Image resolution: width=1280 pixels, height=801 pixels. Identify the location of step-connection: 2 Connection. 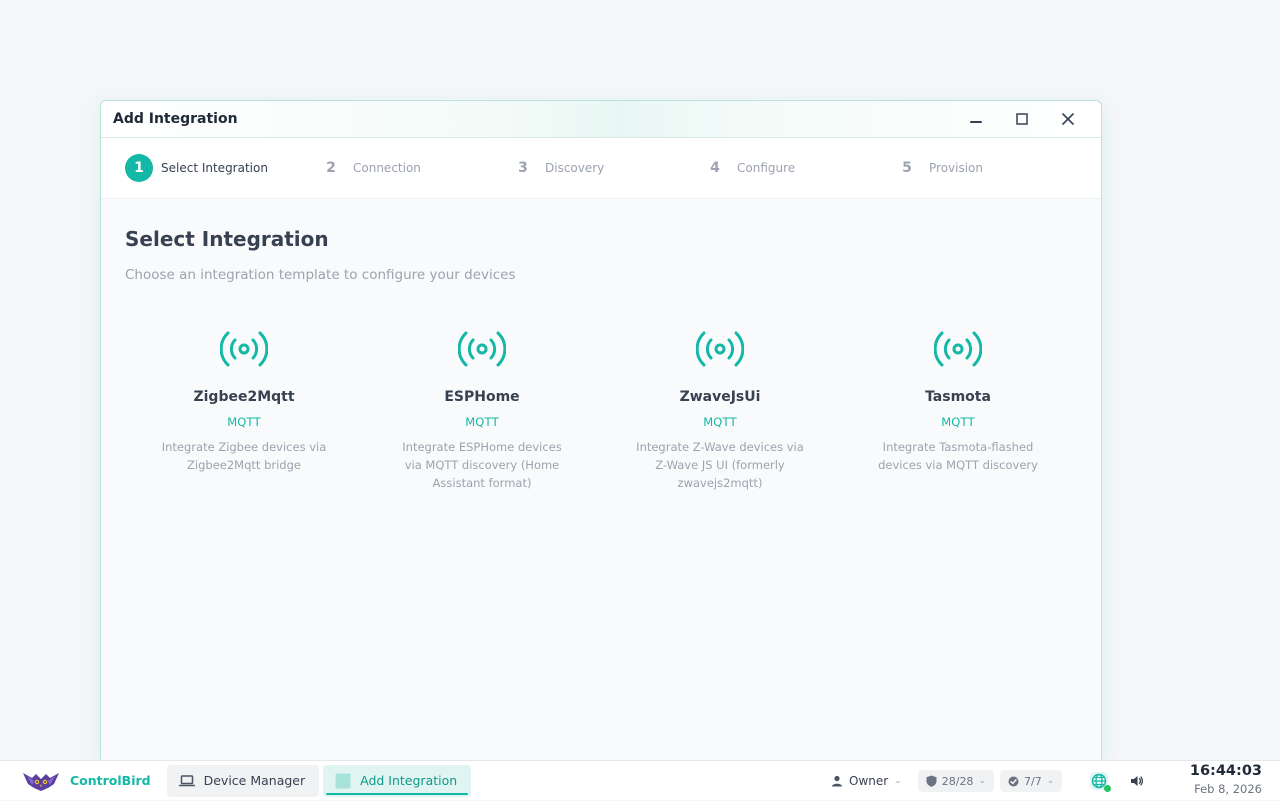
(413, 168).